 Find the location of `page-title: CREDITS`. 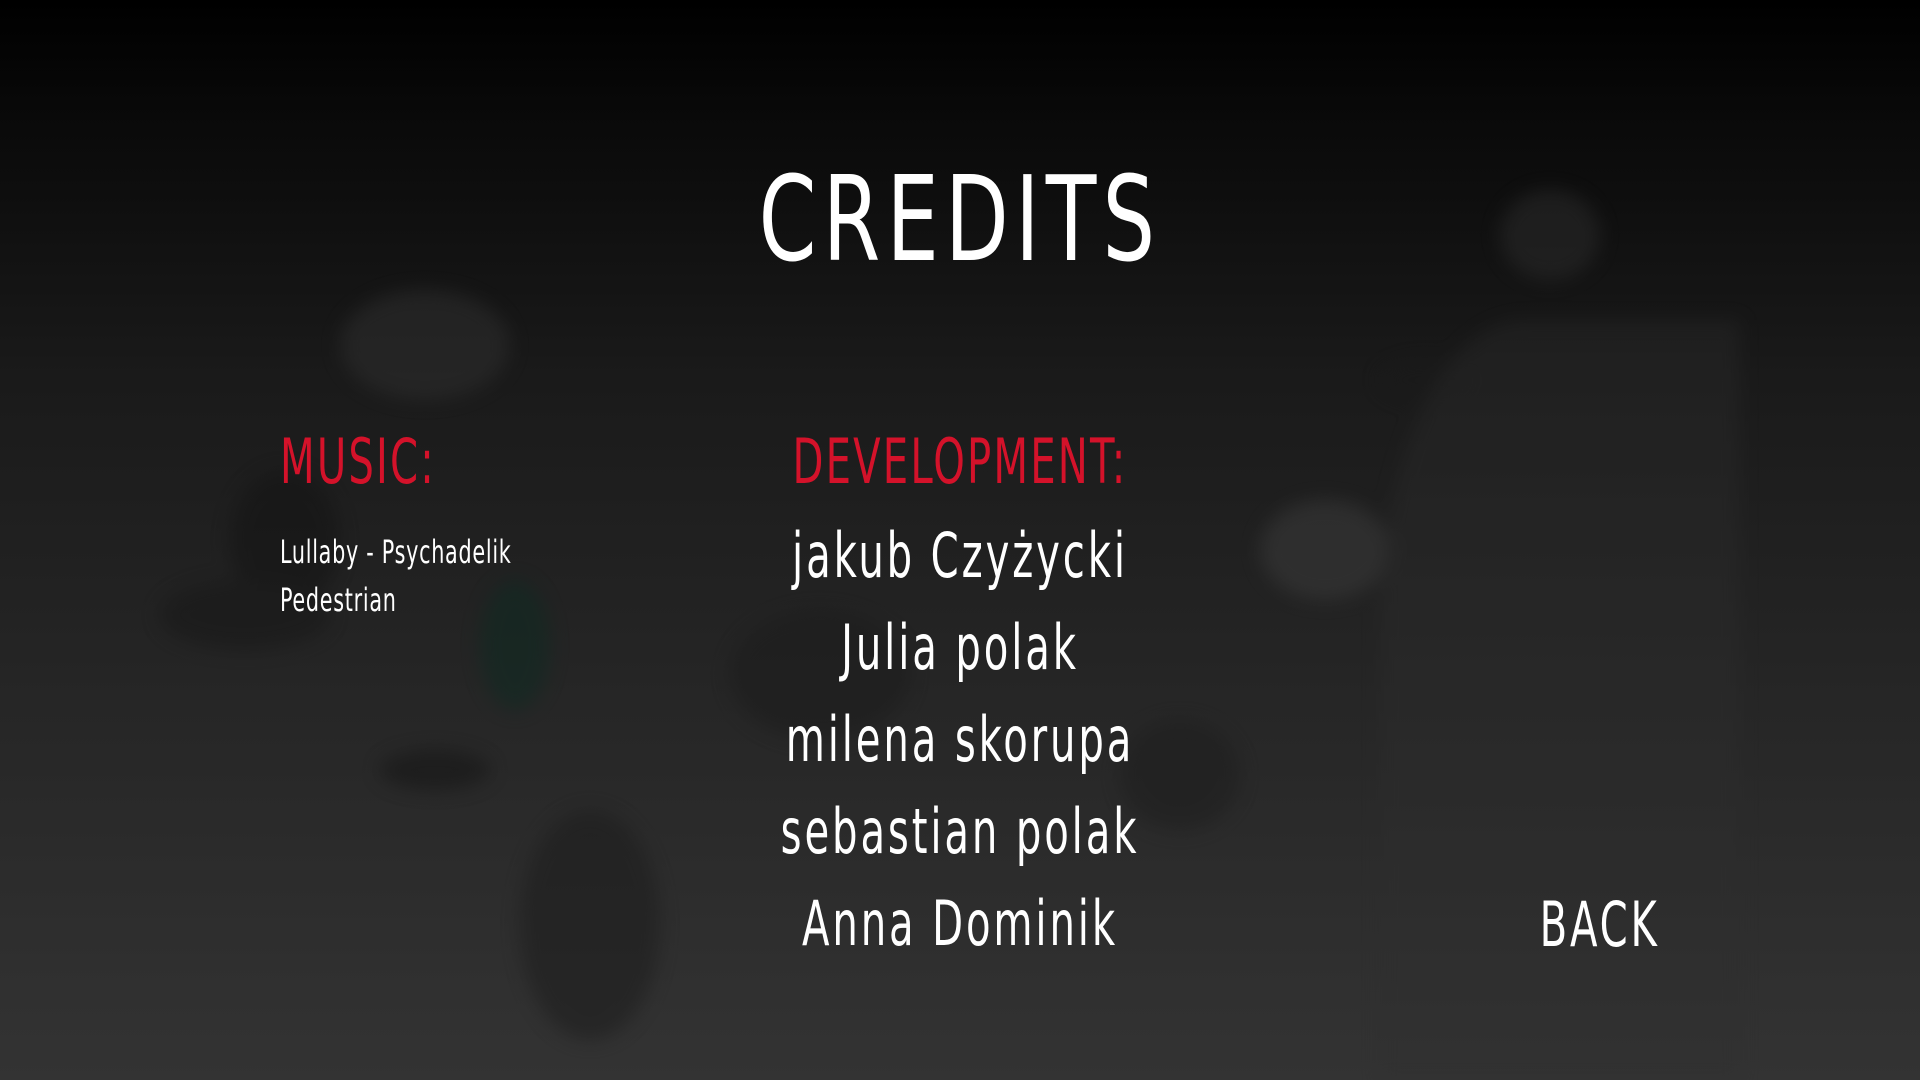

page-title: CREDITS is located at coordinates (960, 219).